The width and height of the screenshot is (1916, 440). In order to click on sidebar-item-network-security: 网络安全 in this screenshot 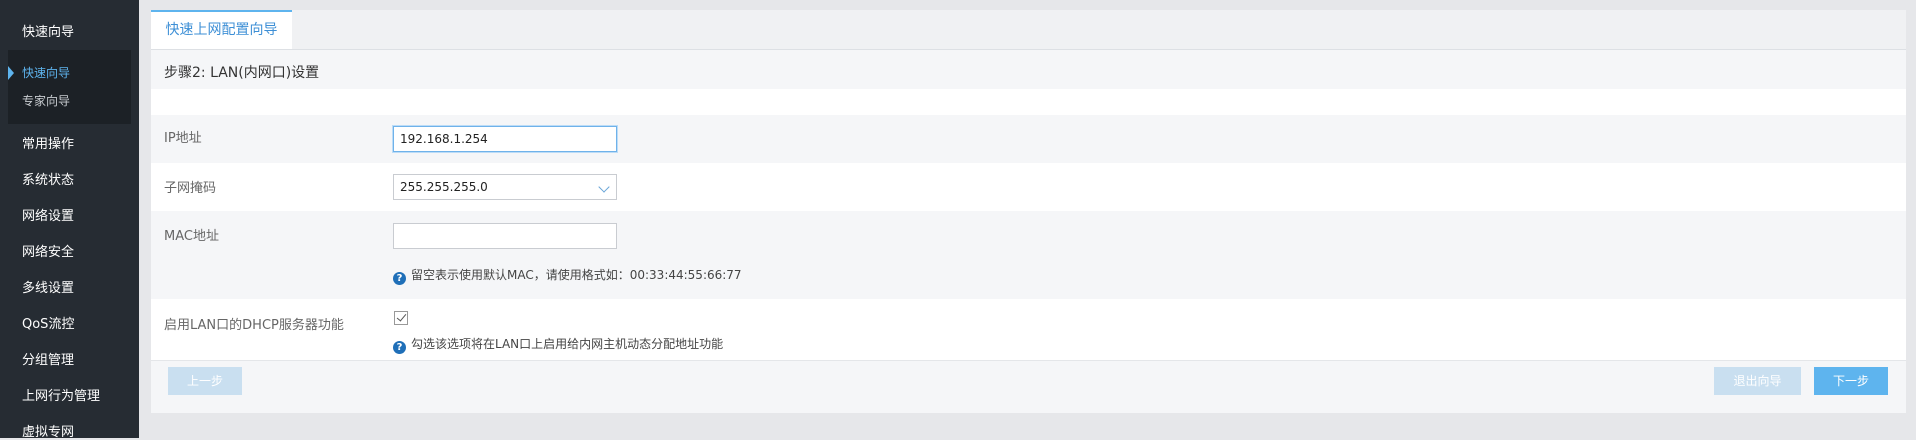, I will do `click(48, 250)`.